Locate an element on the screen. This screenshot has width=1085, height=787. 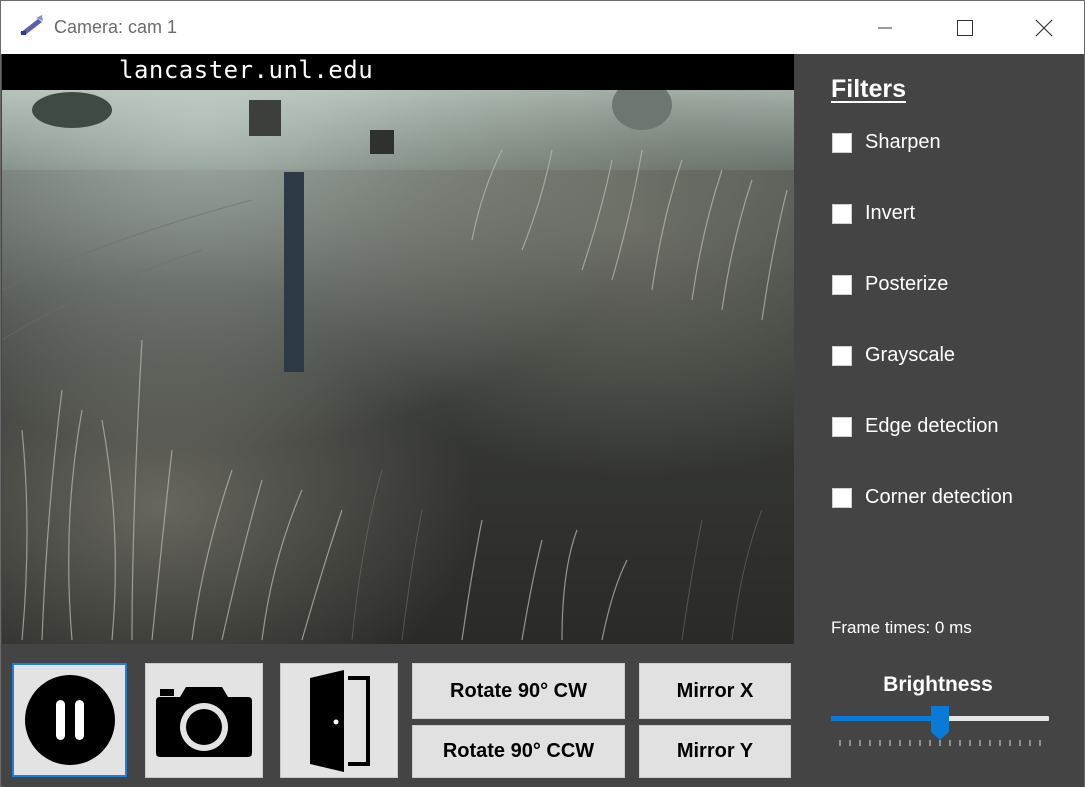
camera-icon is located at coordinates (204, 721).